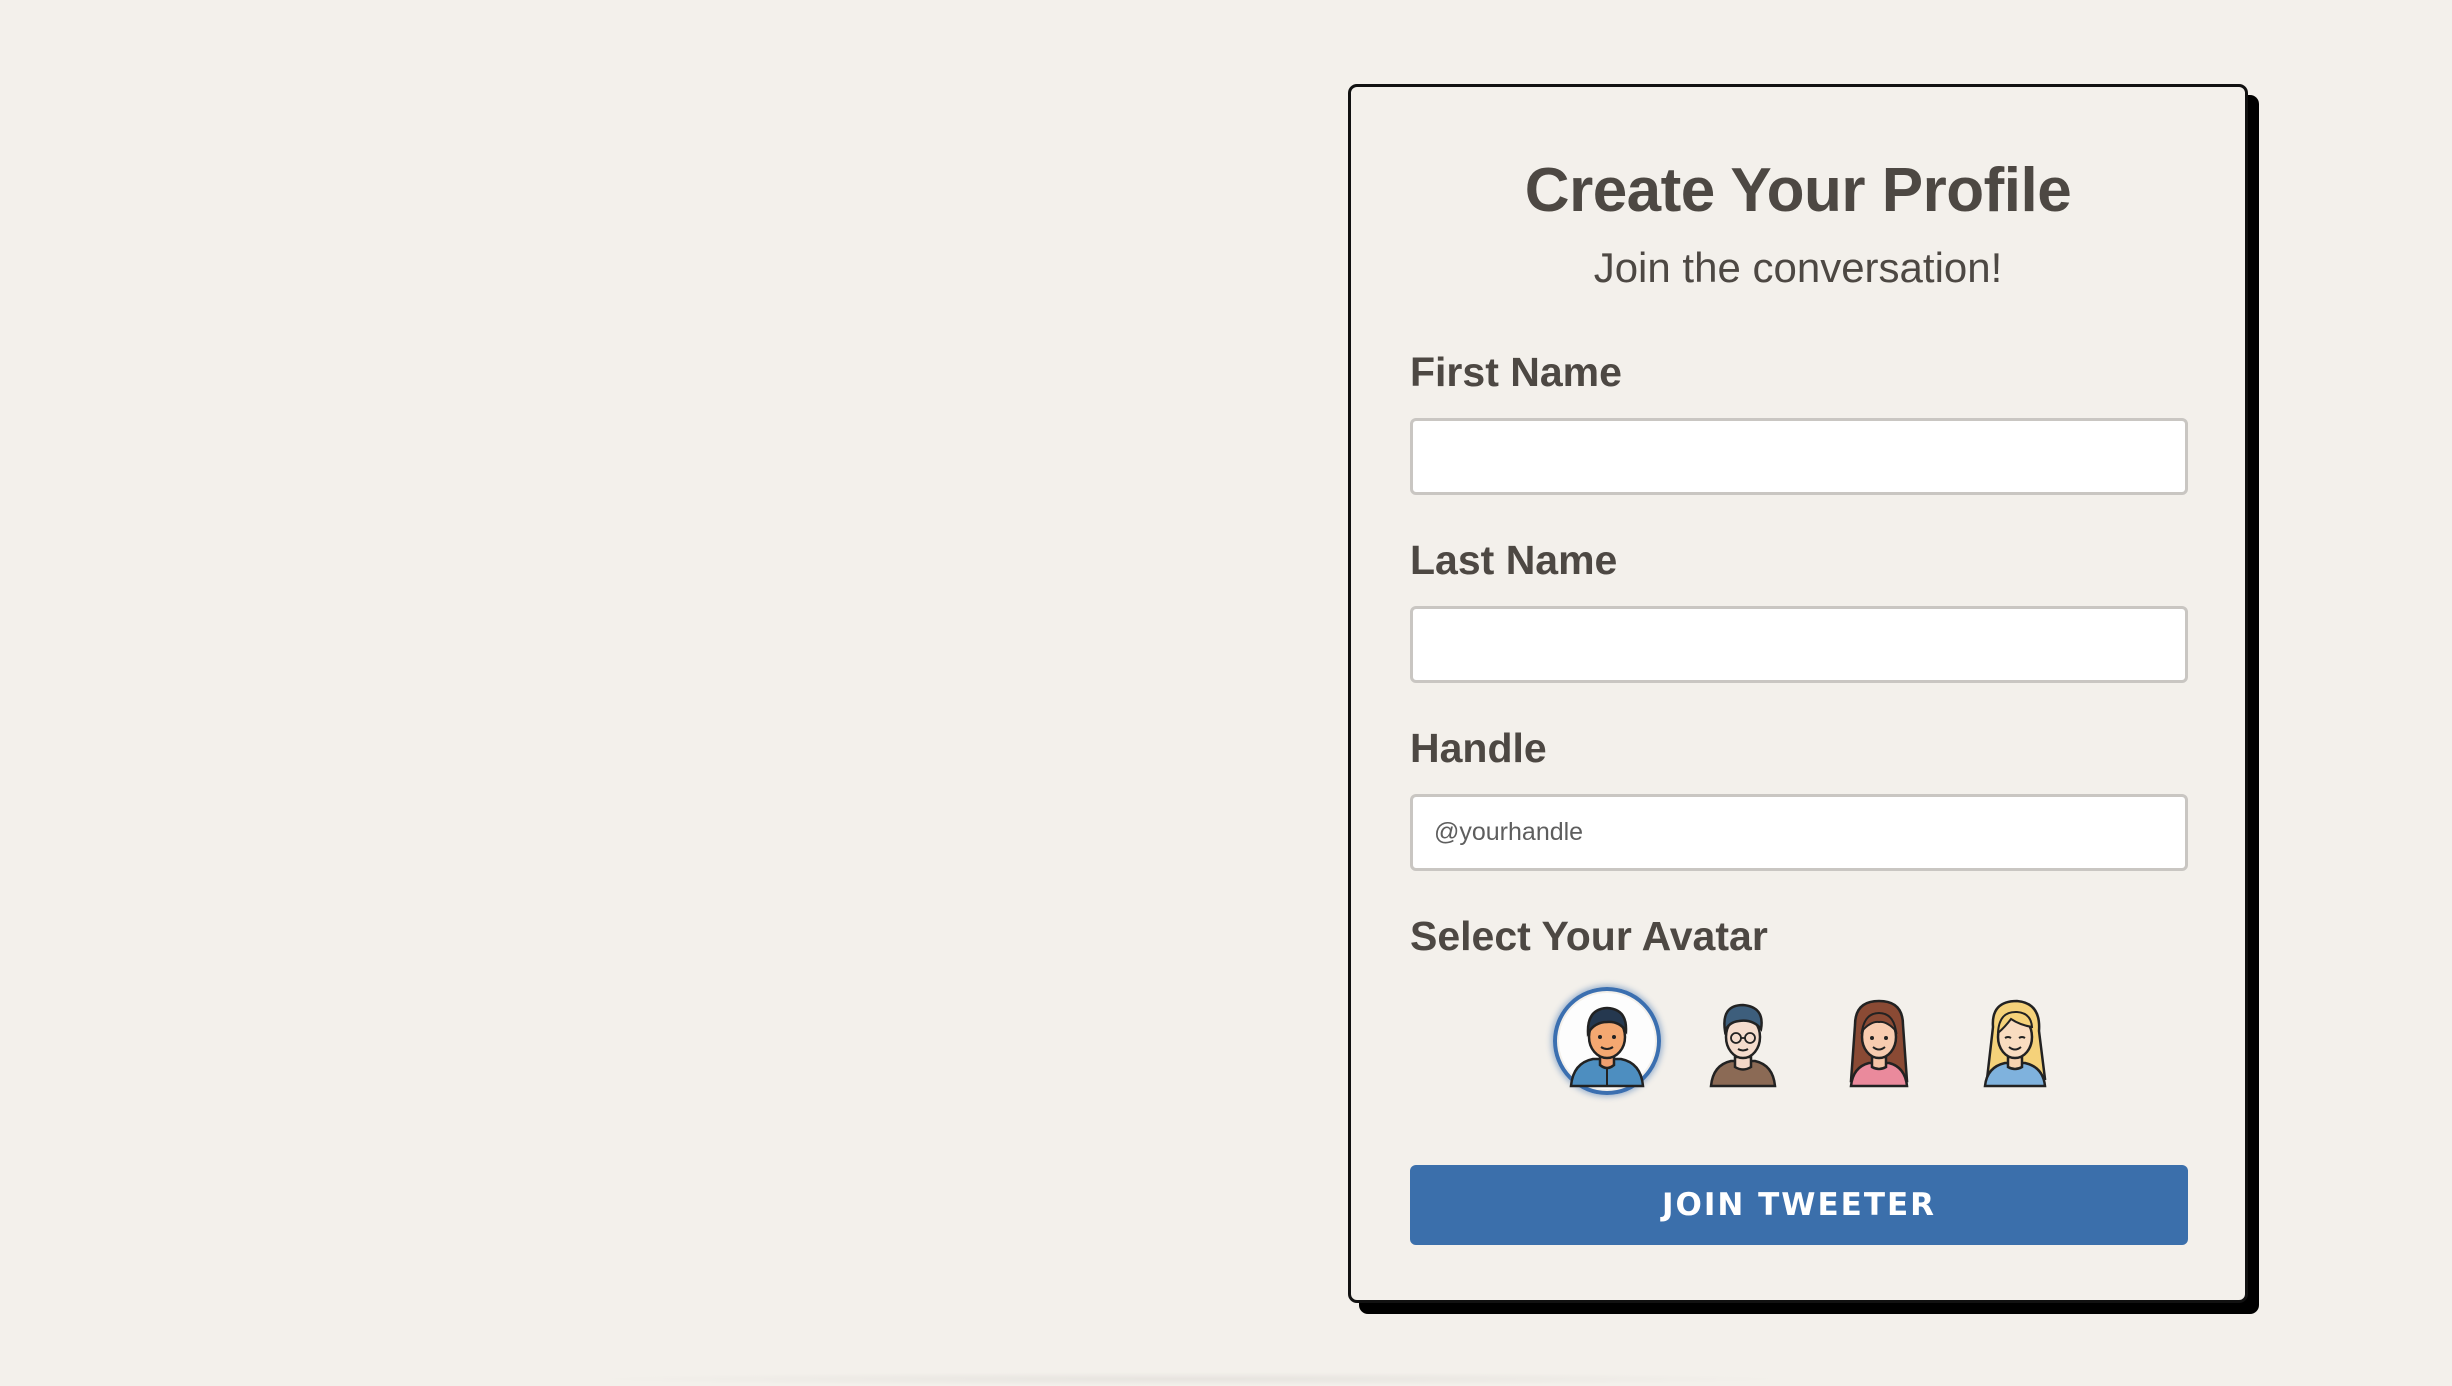 The width and height of the screenshot is (2452, 1386). Describe the element at coordinates (1799, 832) in the screenshot. I see `handle-field` at that location.